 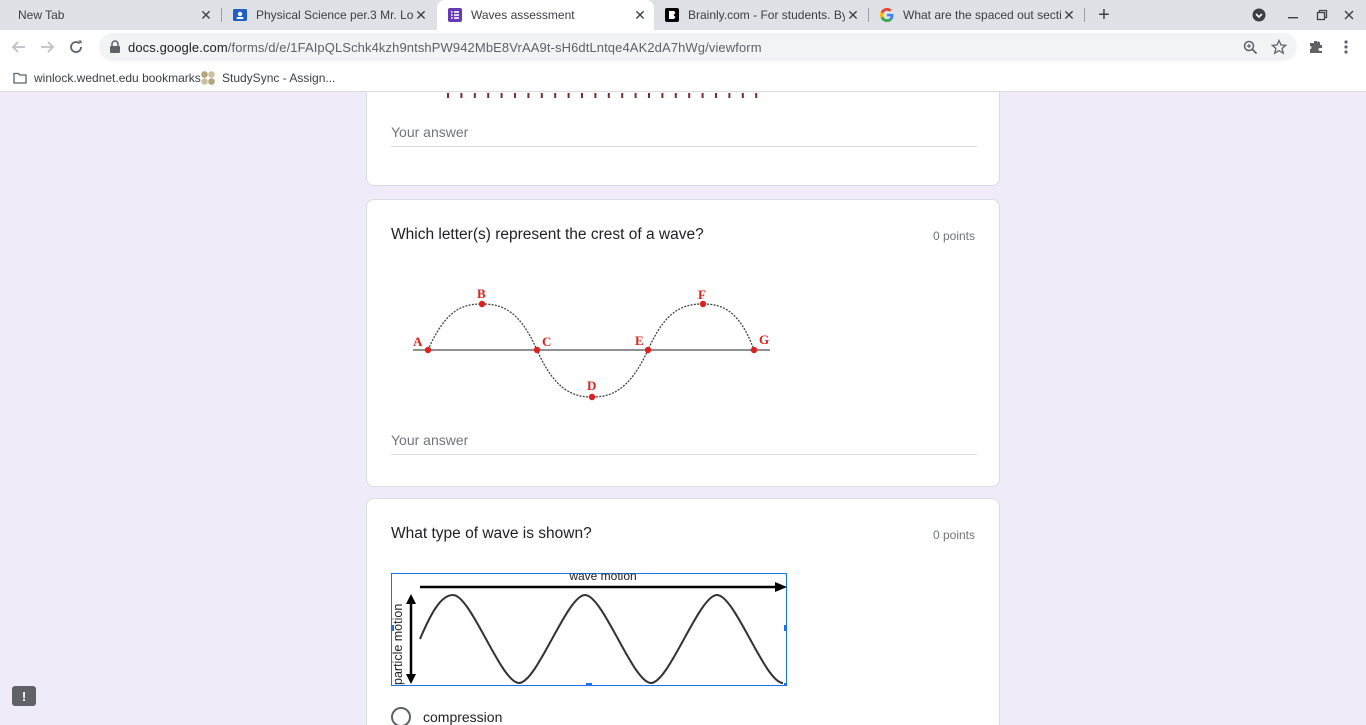 I want to click on feedback-icon: !, so click(x=24, y=696).